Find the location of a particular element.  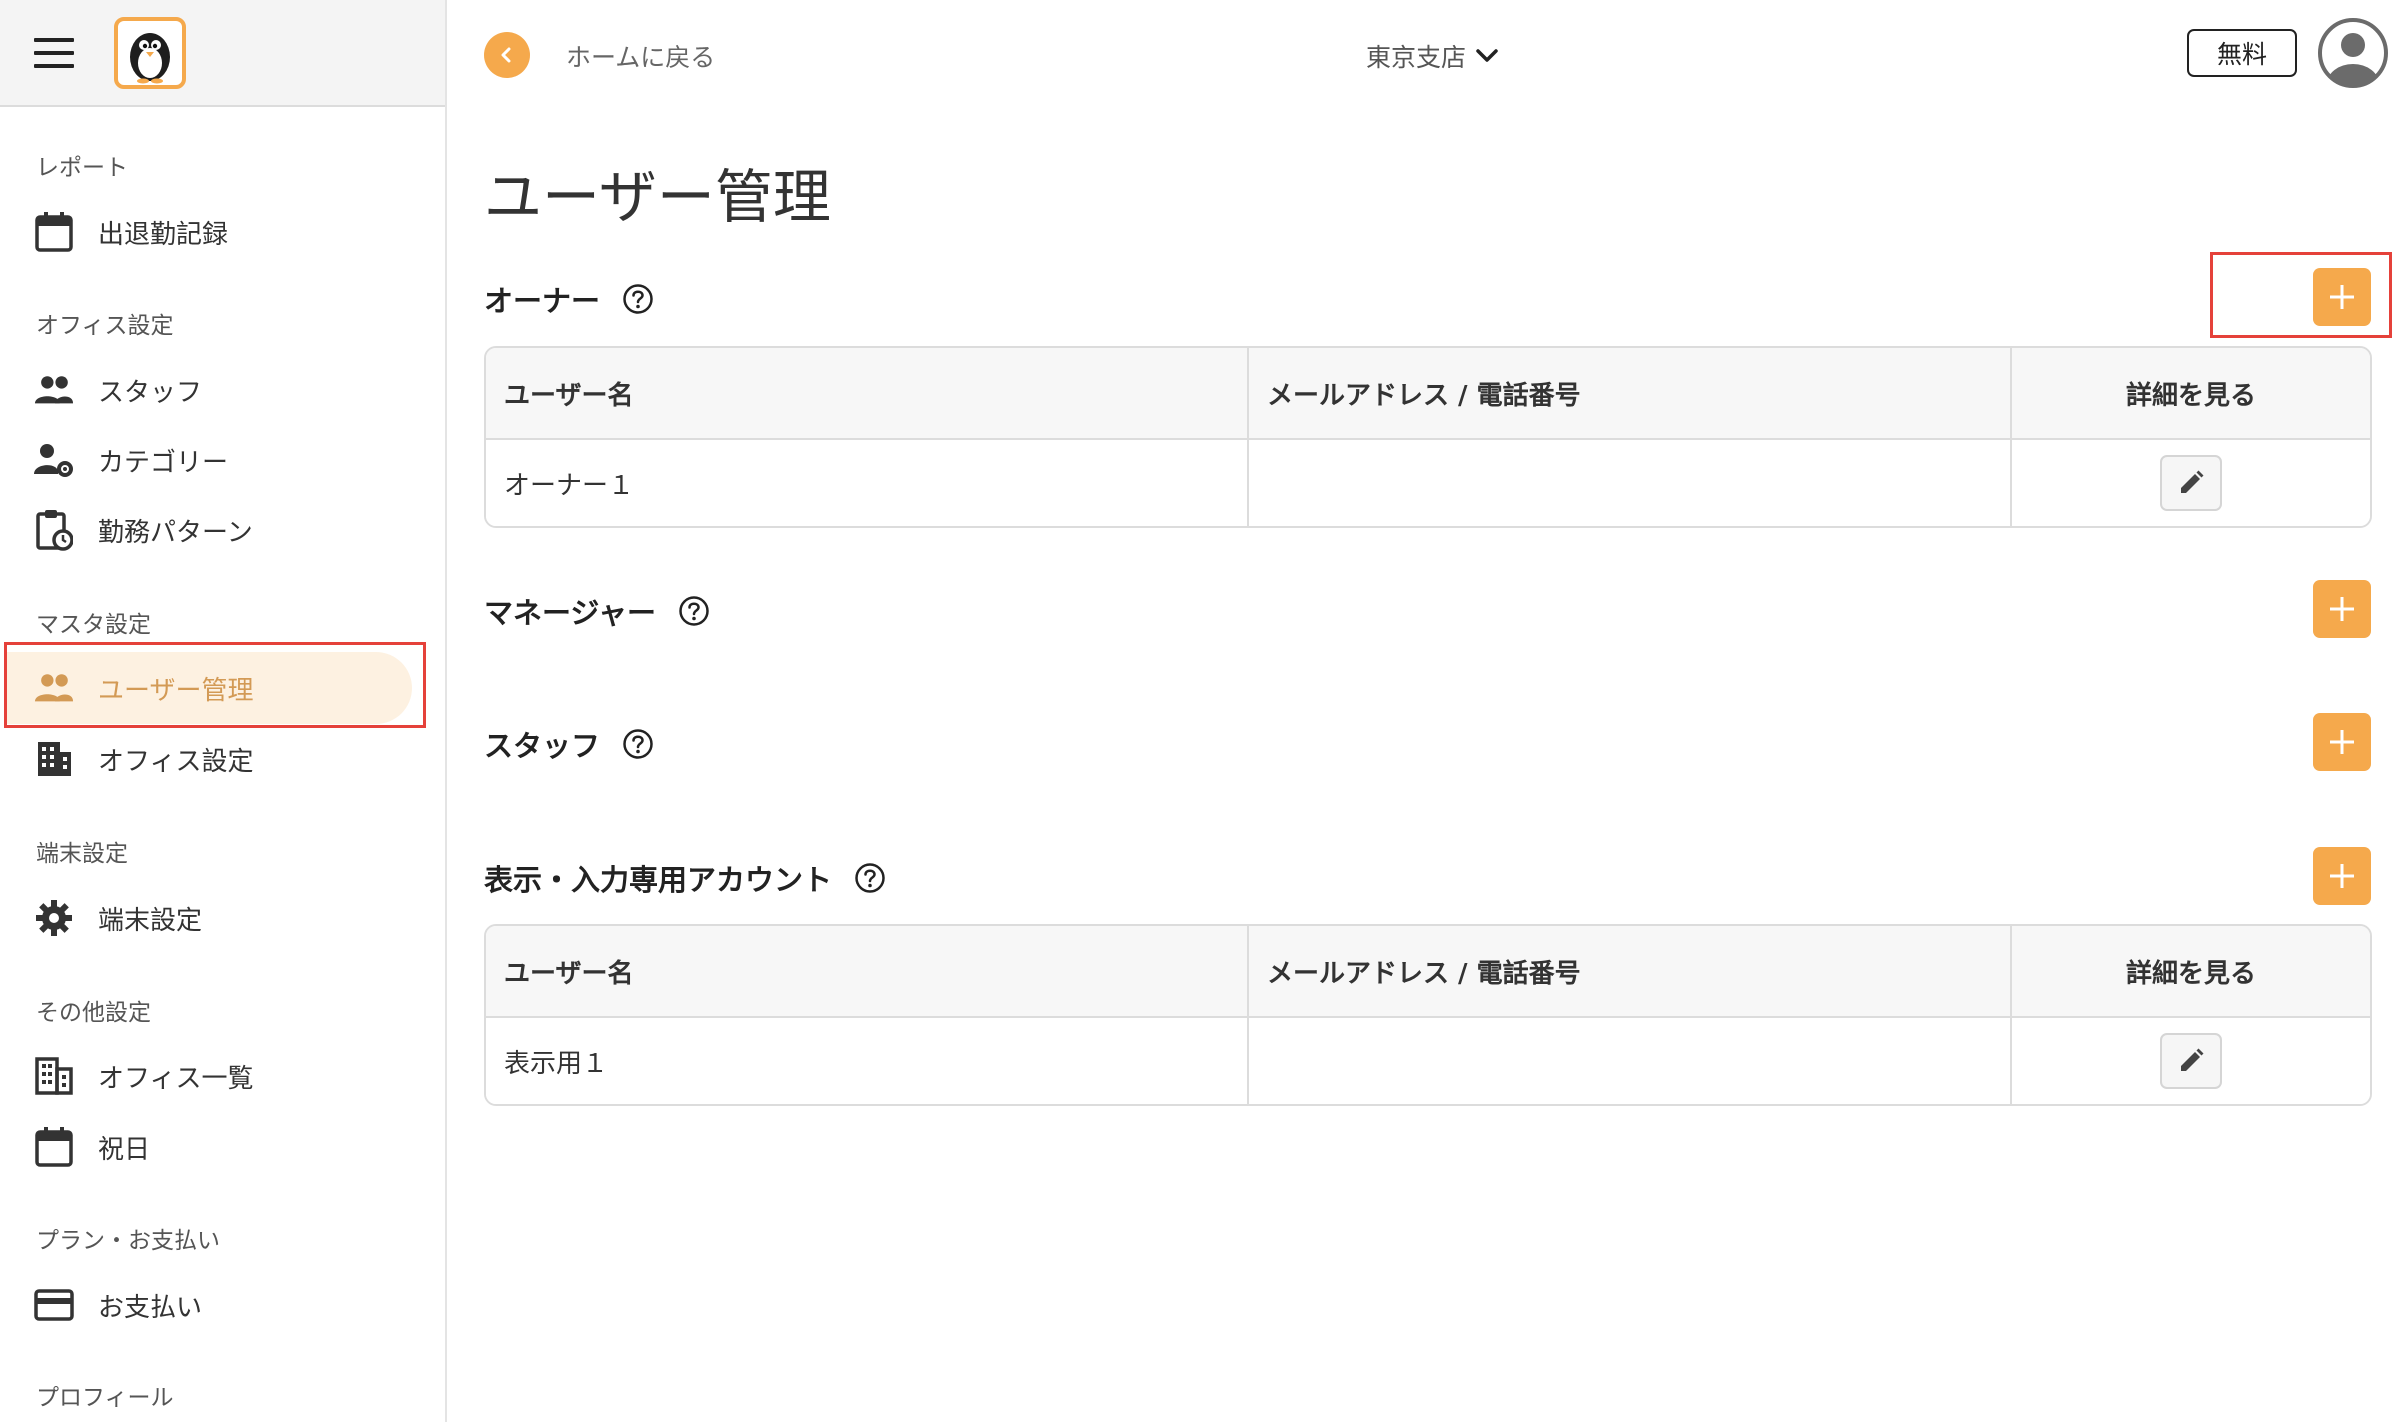

section-title-text: オーナー is located at coordinates (542, 301).